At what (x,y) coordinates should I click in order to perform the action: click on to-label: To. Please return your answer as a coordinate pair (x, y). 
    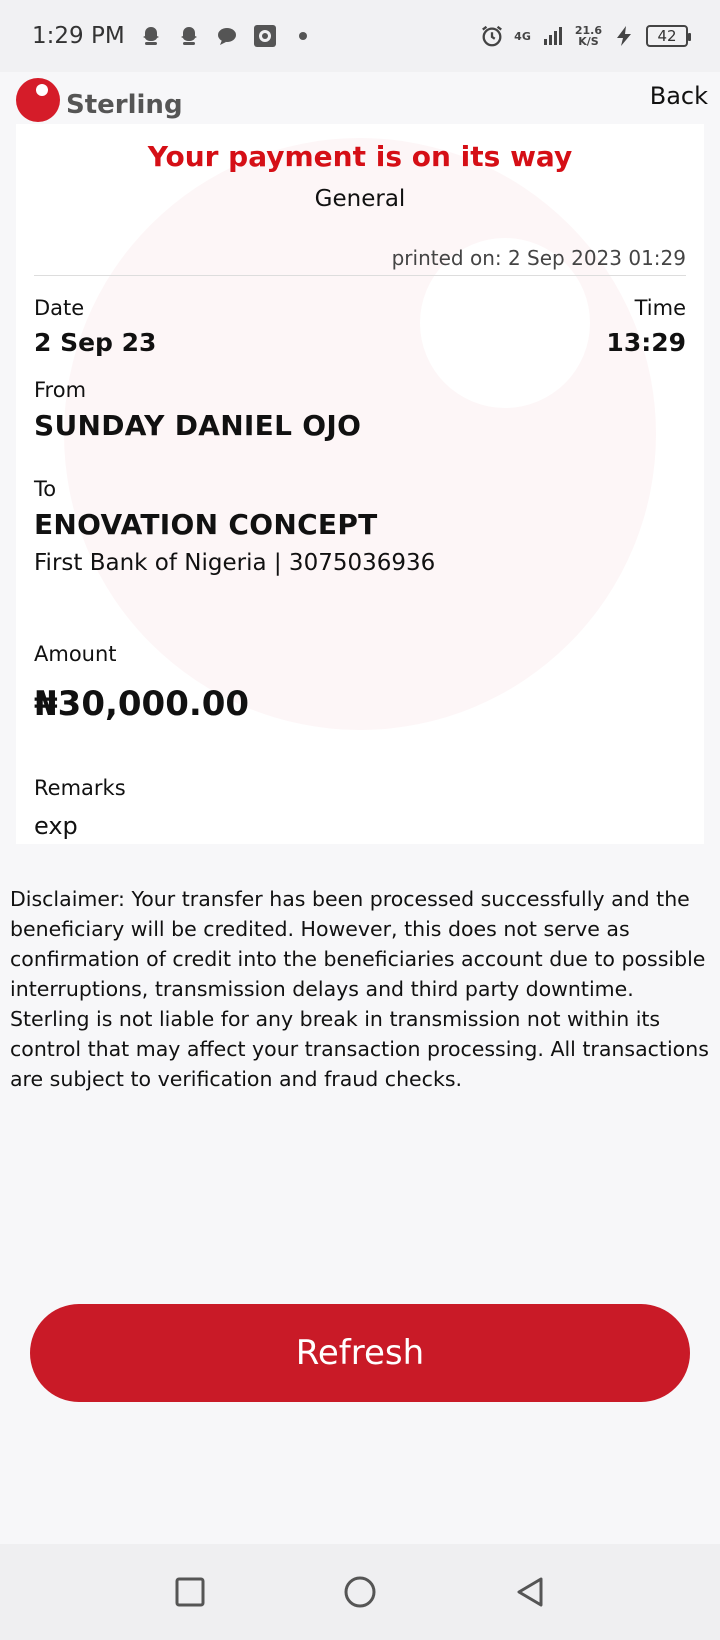
    Looking at the image, I should click on (45, 489).